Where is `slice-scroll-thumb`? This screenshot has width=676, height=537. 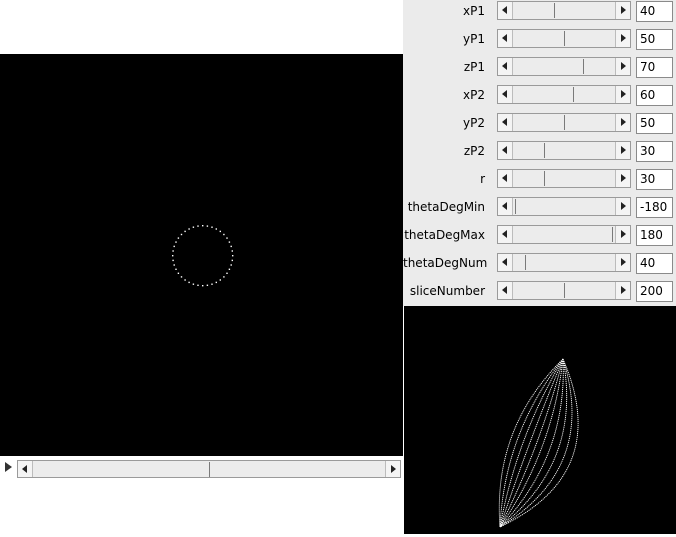 slice-scroll-thumb is located at coordinates (209, 469).